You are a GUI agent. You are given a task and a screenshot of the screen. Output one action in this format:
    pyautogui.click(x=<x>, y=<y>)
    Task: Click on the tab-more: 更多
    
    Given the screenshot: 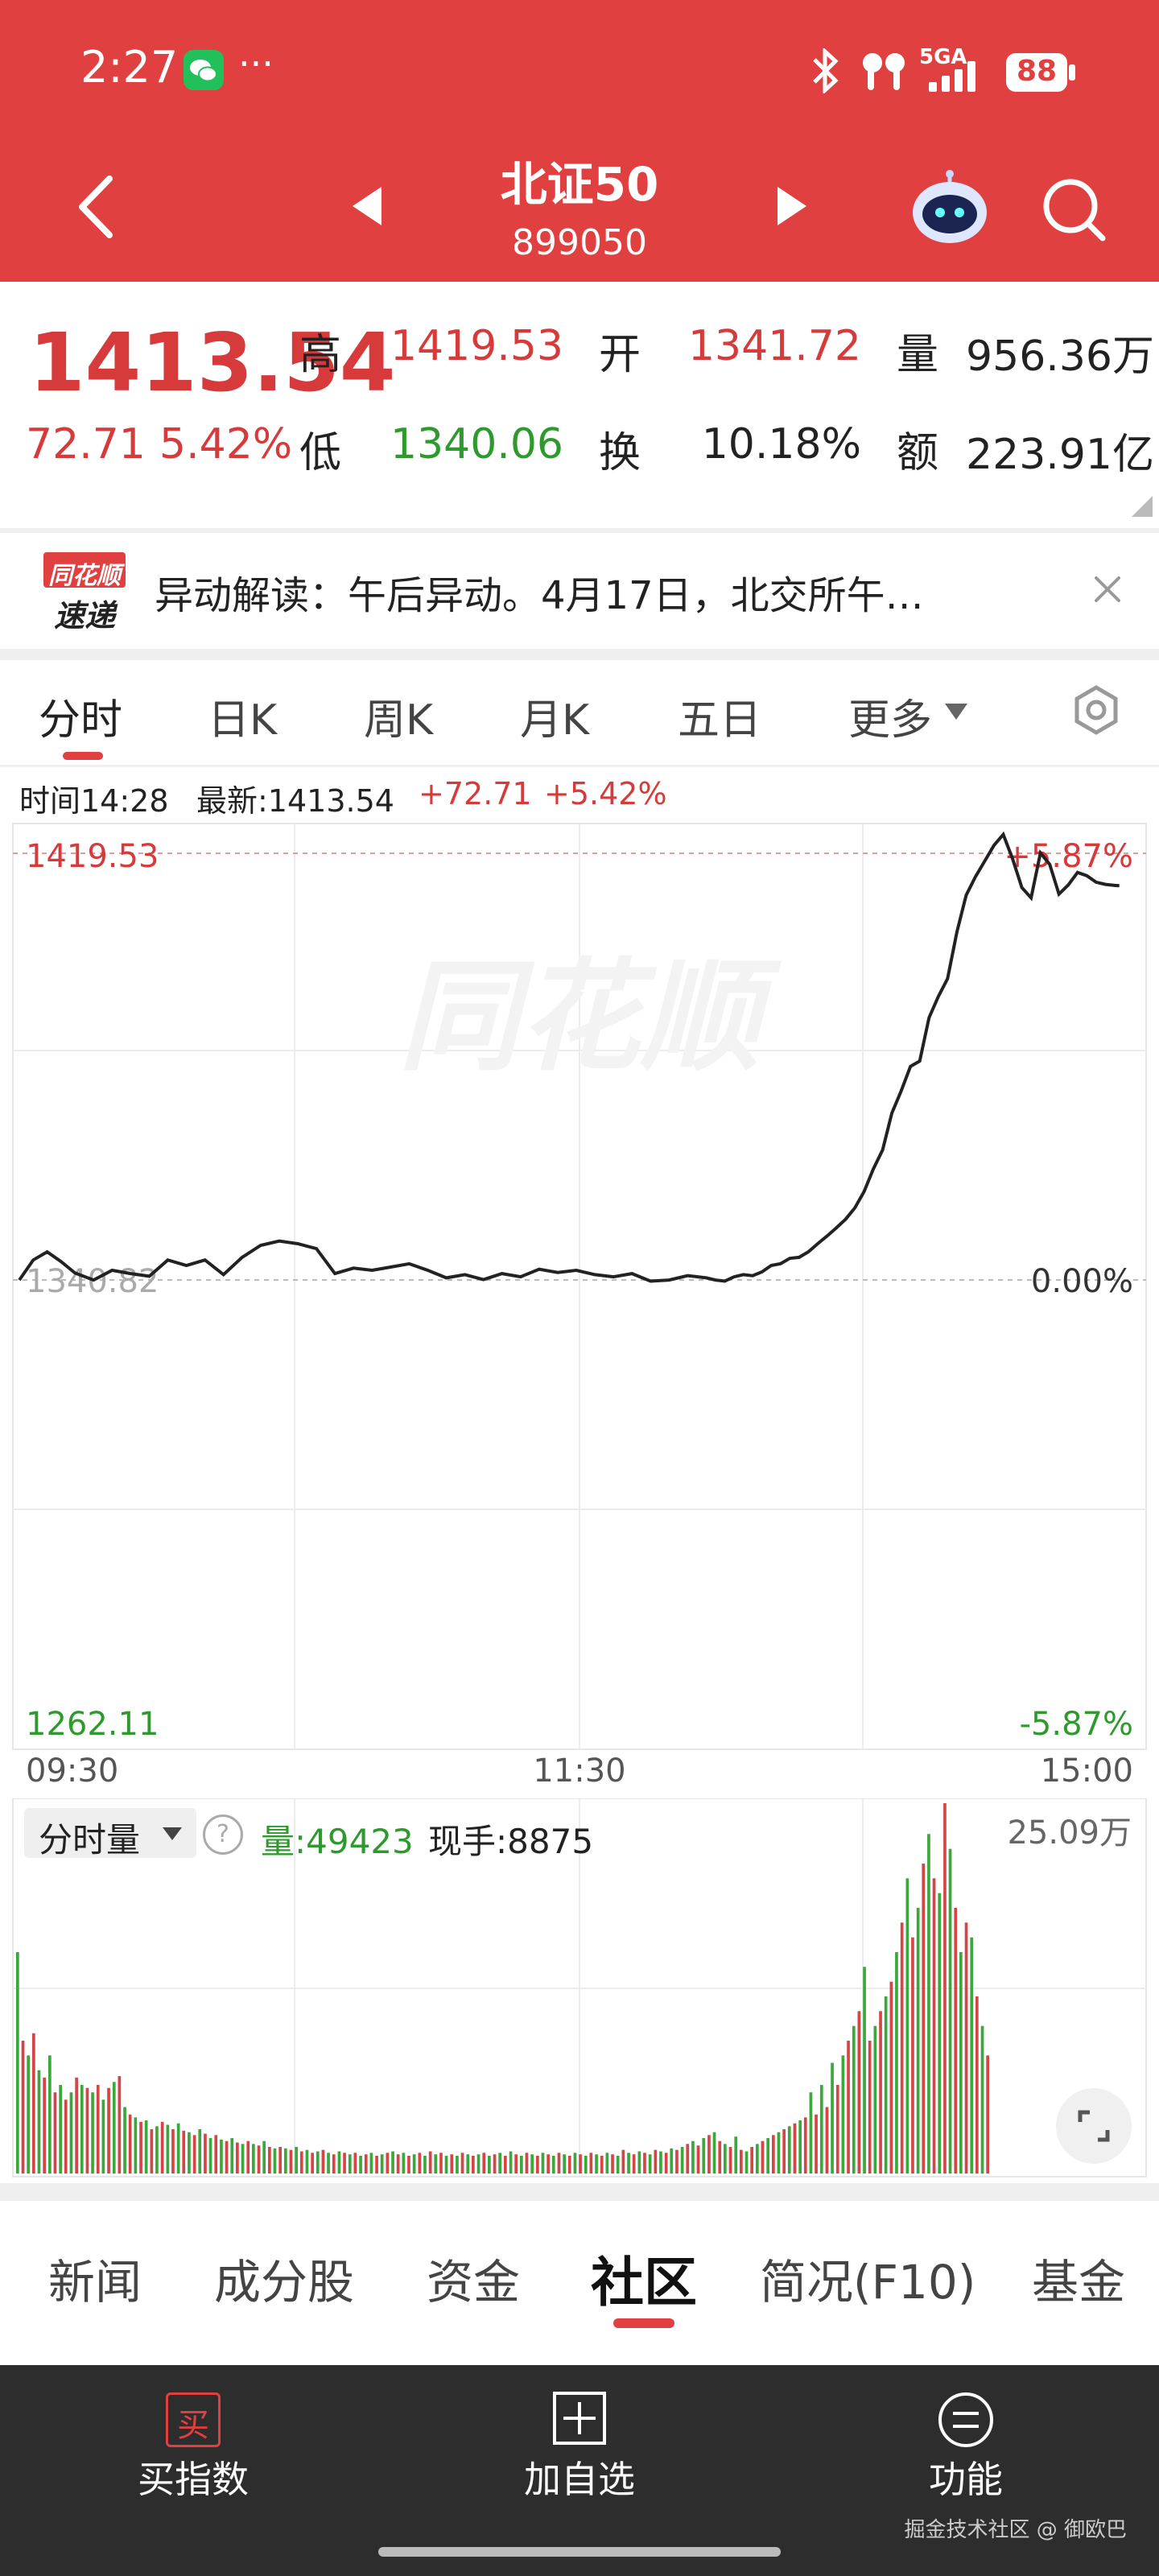 What is the action you would take?
    pyautogui.click(x=890, y=716)
    